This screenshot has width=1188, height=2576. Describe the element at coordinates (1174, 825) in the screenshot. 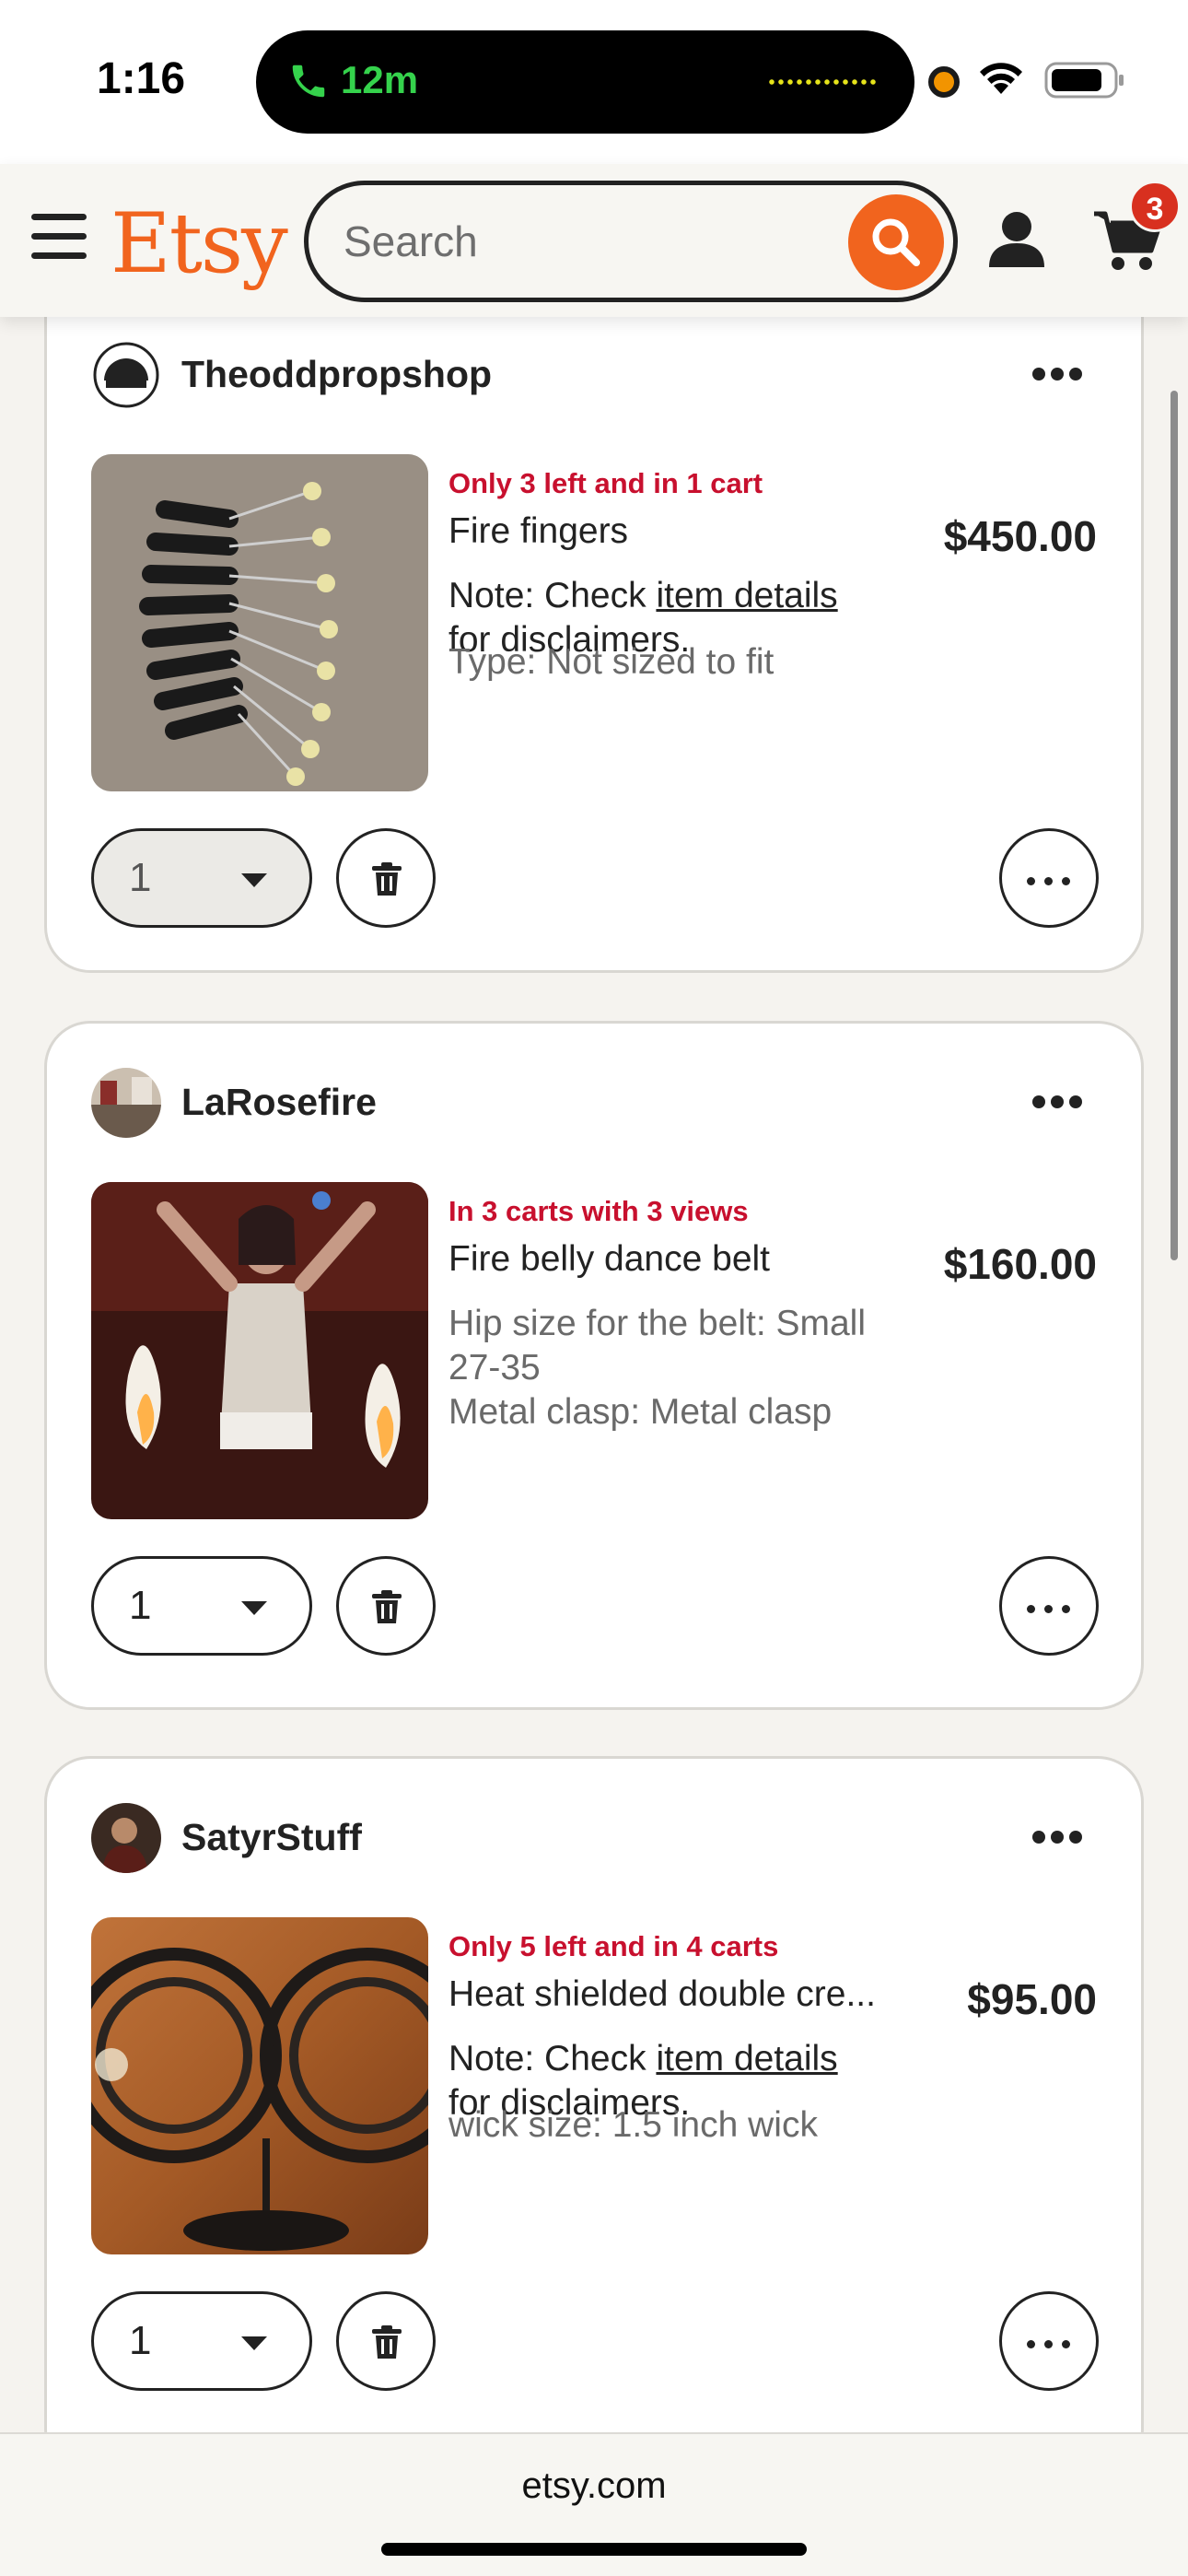

I see `scrollbar` at that location.